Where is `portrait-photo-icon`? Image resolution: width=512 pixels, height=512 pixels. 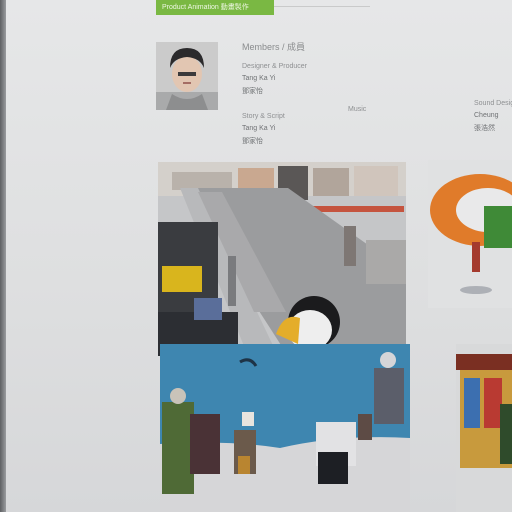 portrait-photo-icon is located at coordinates (187, 76).